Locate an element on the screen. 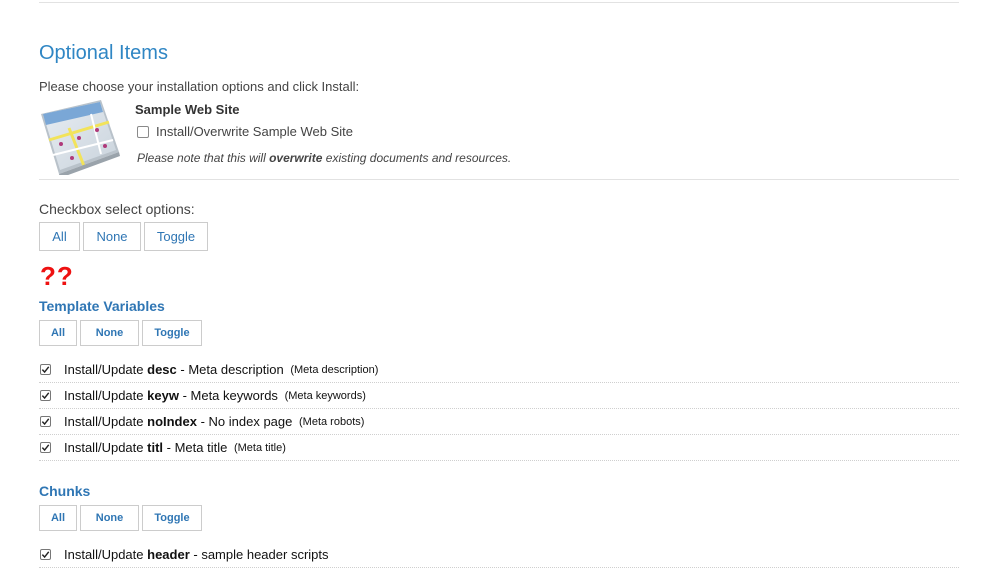 Image resolution: width=999 pixels, height=579 pixels. tv-noindex-checkbox is located at coordinates (45, 421).